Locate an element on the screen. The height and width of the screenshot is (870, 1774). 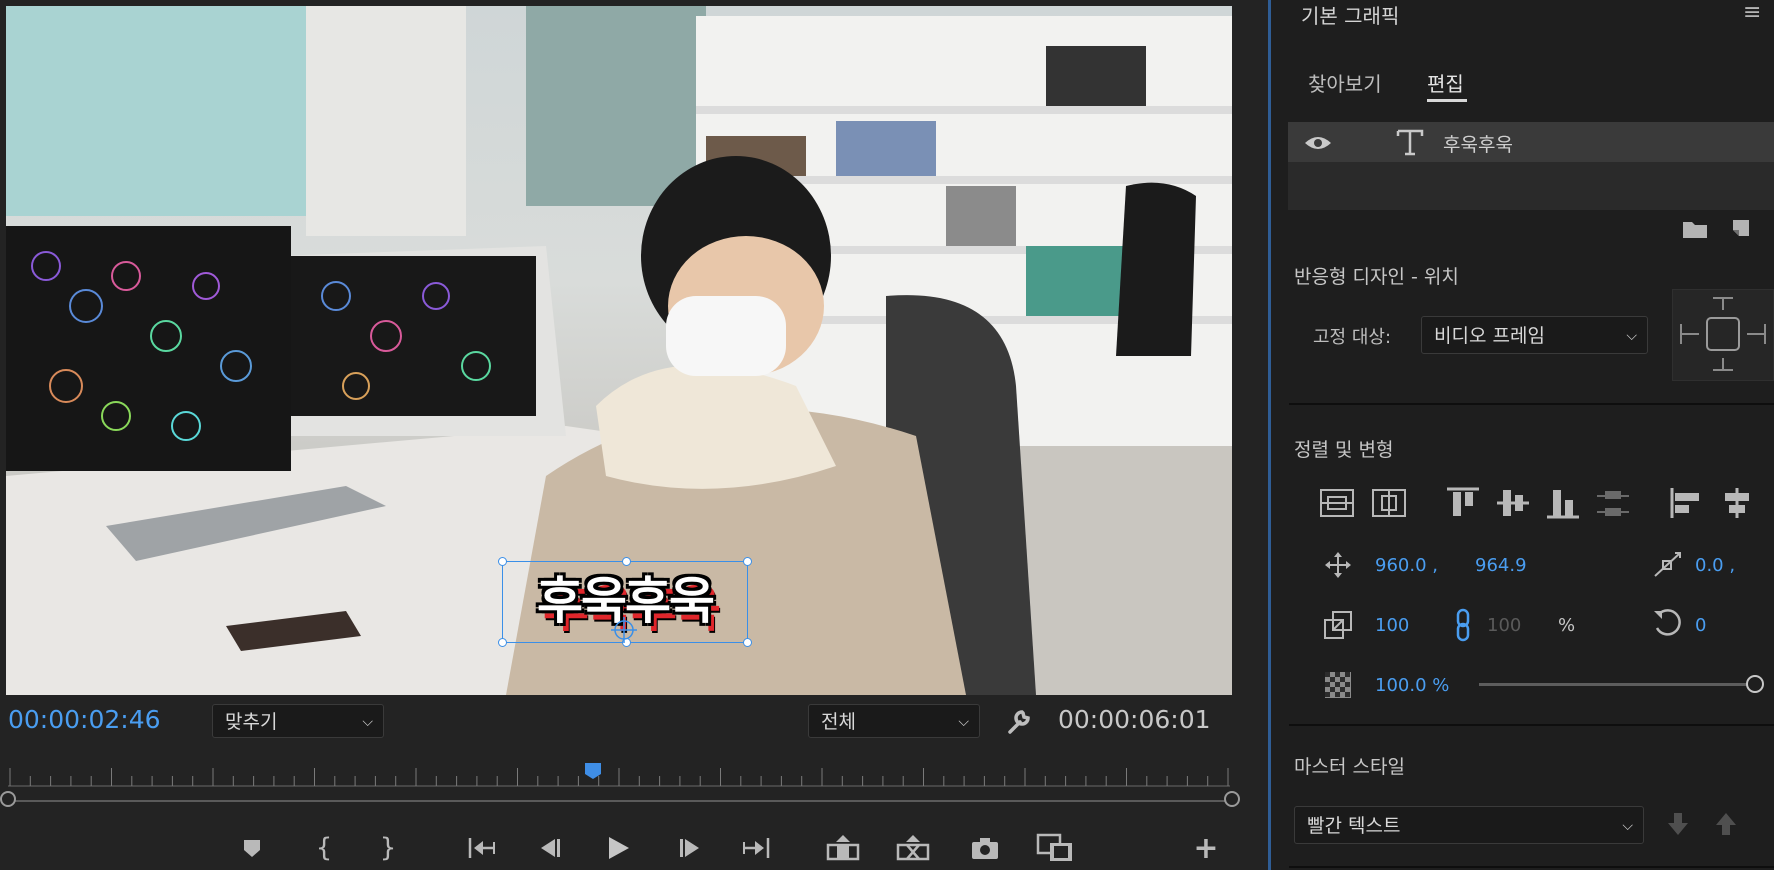
panel-menu-icon: ≡ is located at coordinates (1752, 12).